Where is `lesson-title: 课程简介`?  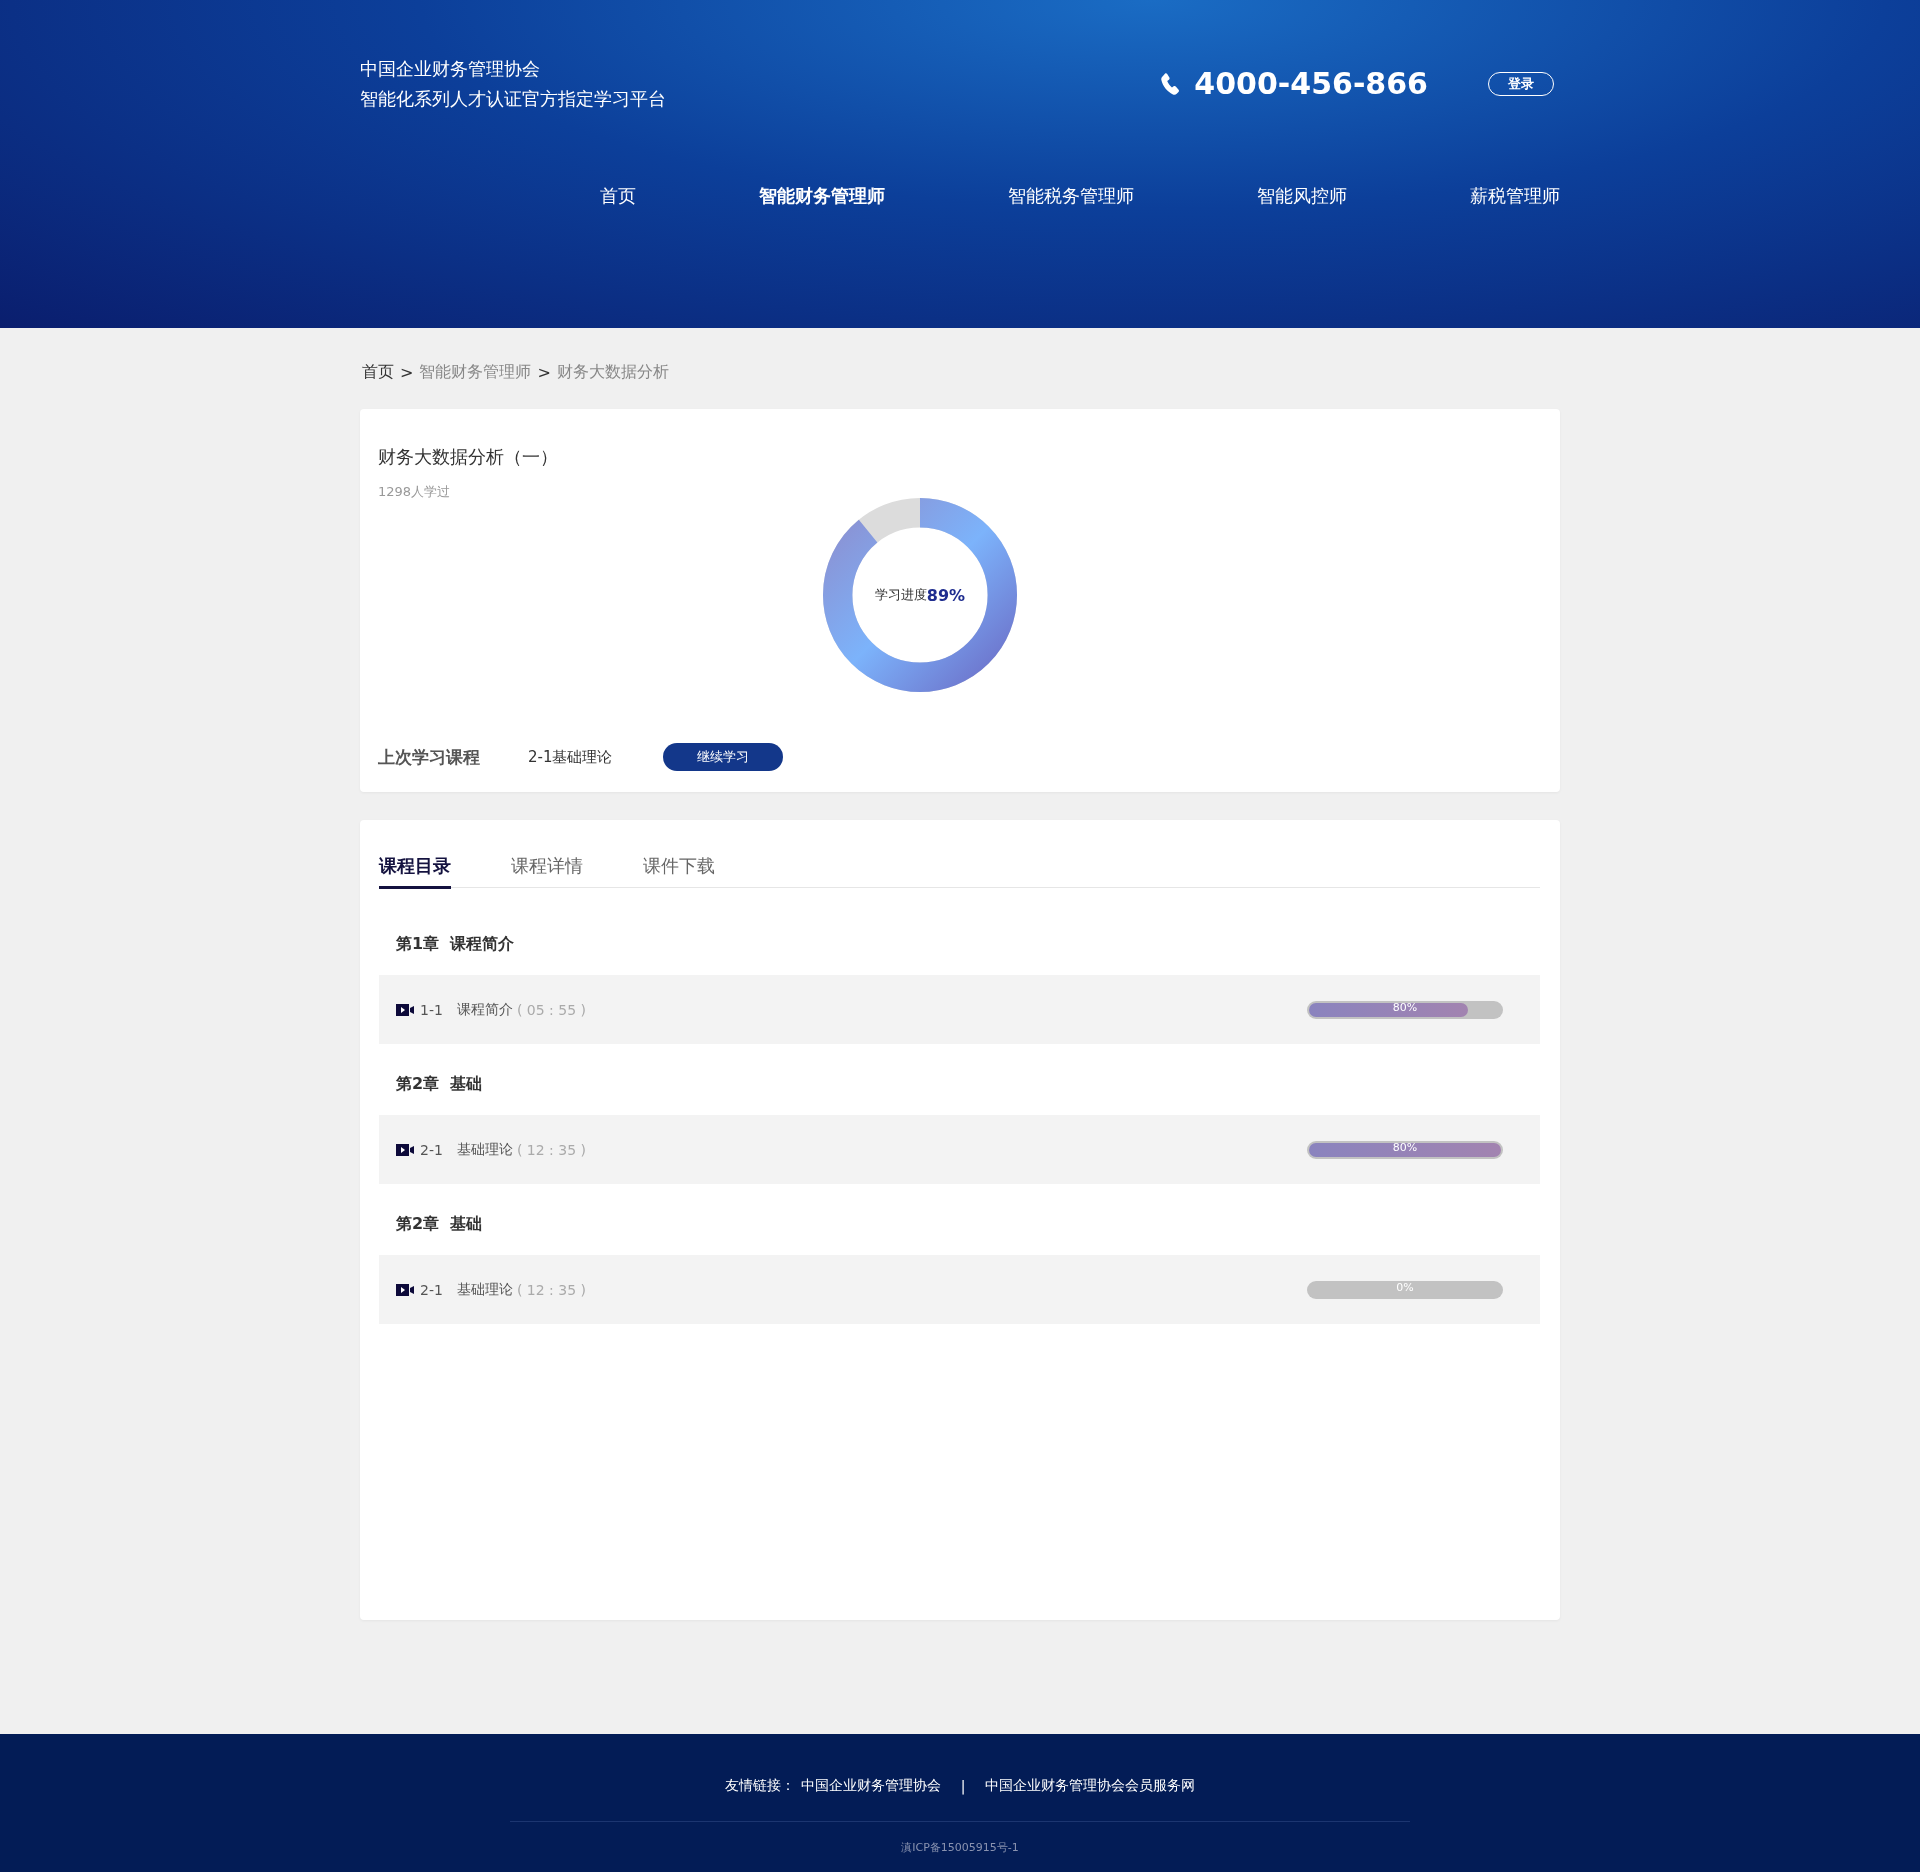
lesson-title: 课程简介 is located at coordinates (484, 1009).